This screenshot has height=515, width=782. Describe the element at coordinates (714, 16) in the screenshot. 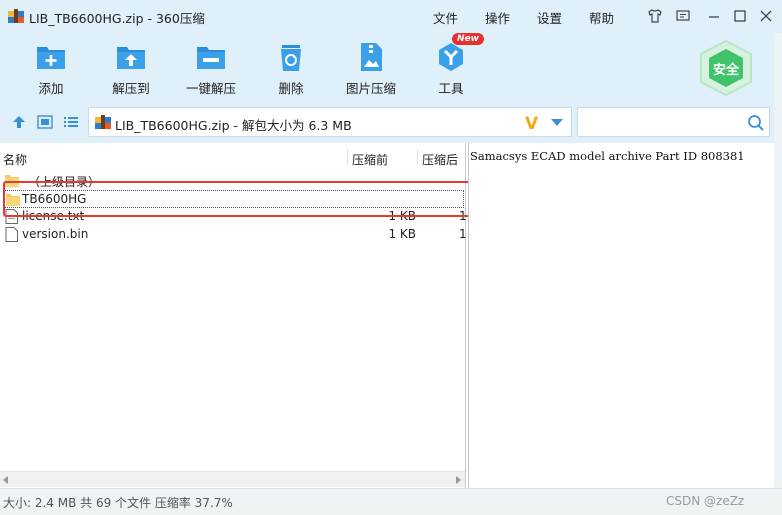

I see `minimize-icon` at that location.